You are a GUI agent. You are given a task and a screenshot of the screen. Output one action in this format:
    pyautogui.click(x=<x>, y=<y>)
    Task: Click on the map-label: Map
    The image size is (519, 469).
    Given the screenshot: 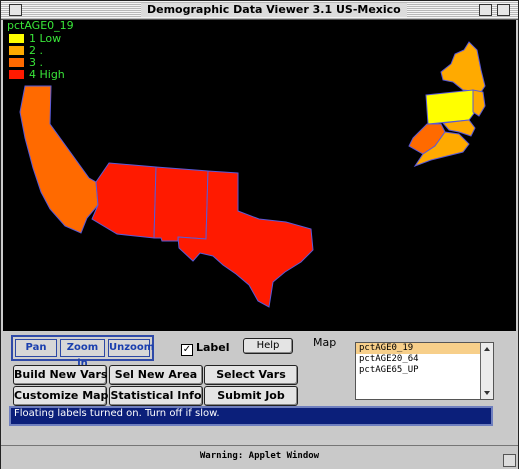 What is the action you would take?
    pyautogui.click(x=325, y=342)
    